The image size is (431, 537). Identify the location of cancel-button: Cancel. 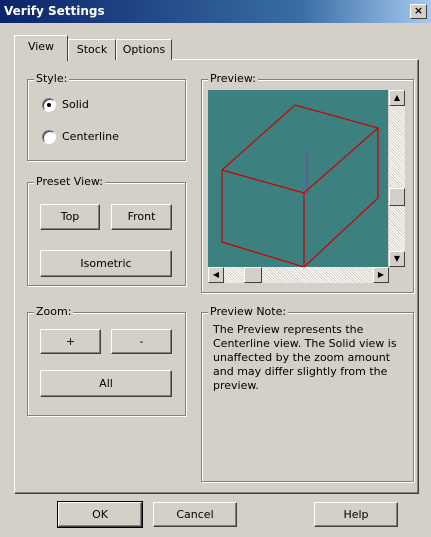
(195, 514).